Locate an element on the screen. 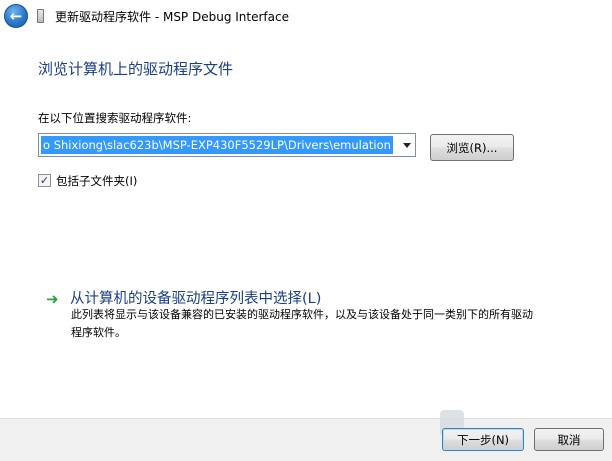 This screenshot has height=461, width=612. page-heading: 浏览计算机上的驱动程序文件 is located at coordinates (136, 69).